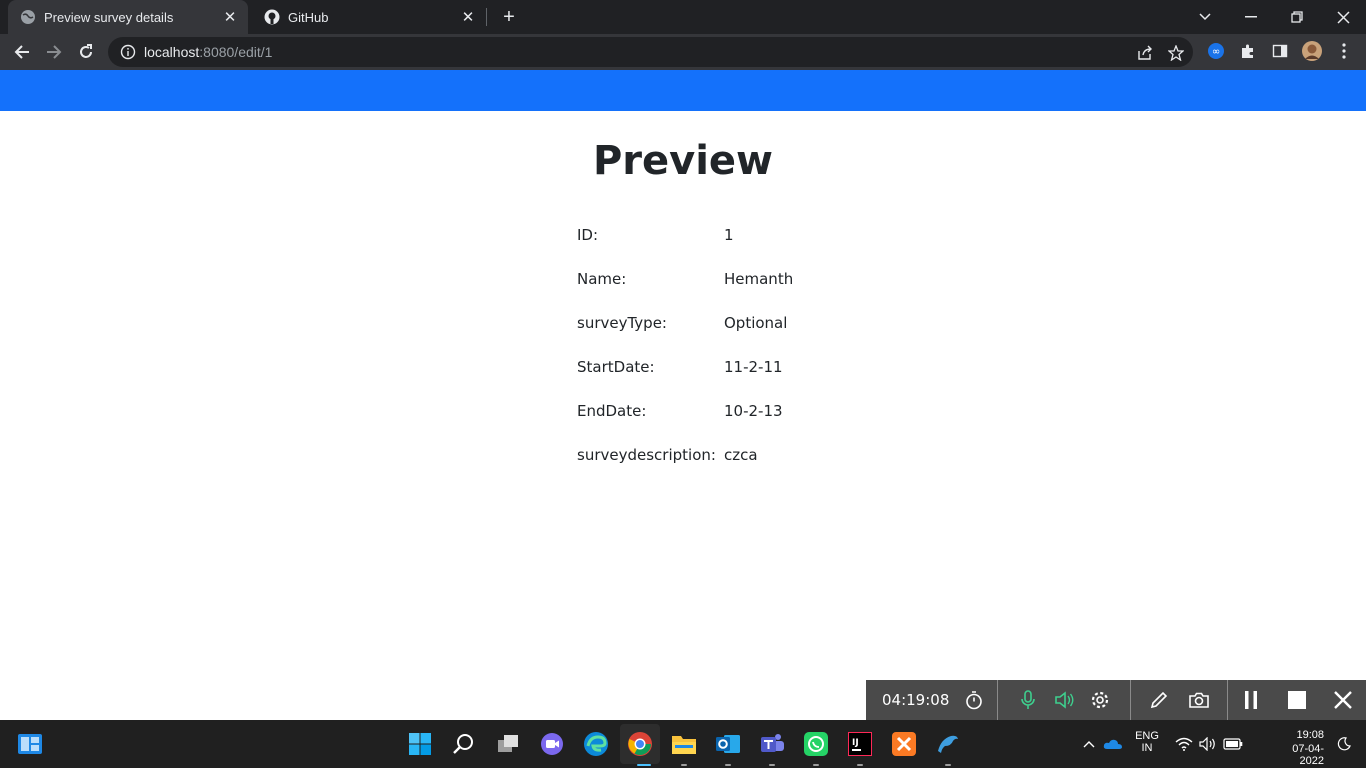  What do you see at coordinates (753, 367) in the screenshot?
I see `field-value: 11-2-11` at bounding box center [753, 367].